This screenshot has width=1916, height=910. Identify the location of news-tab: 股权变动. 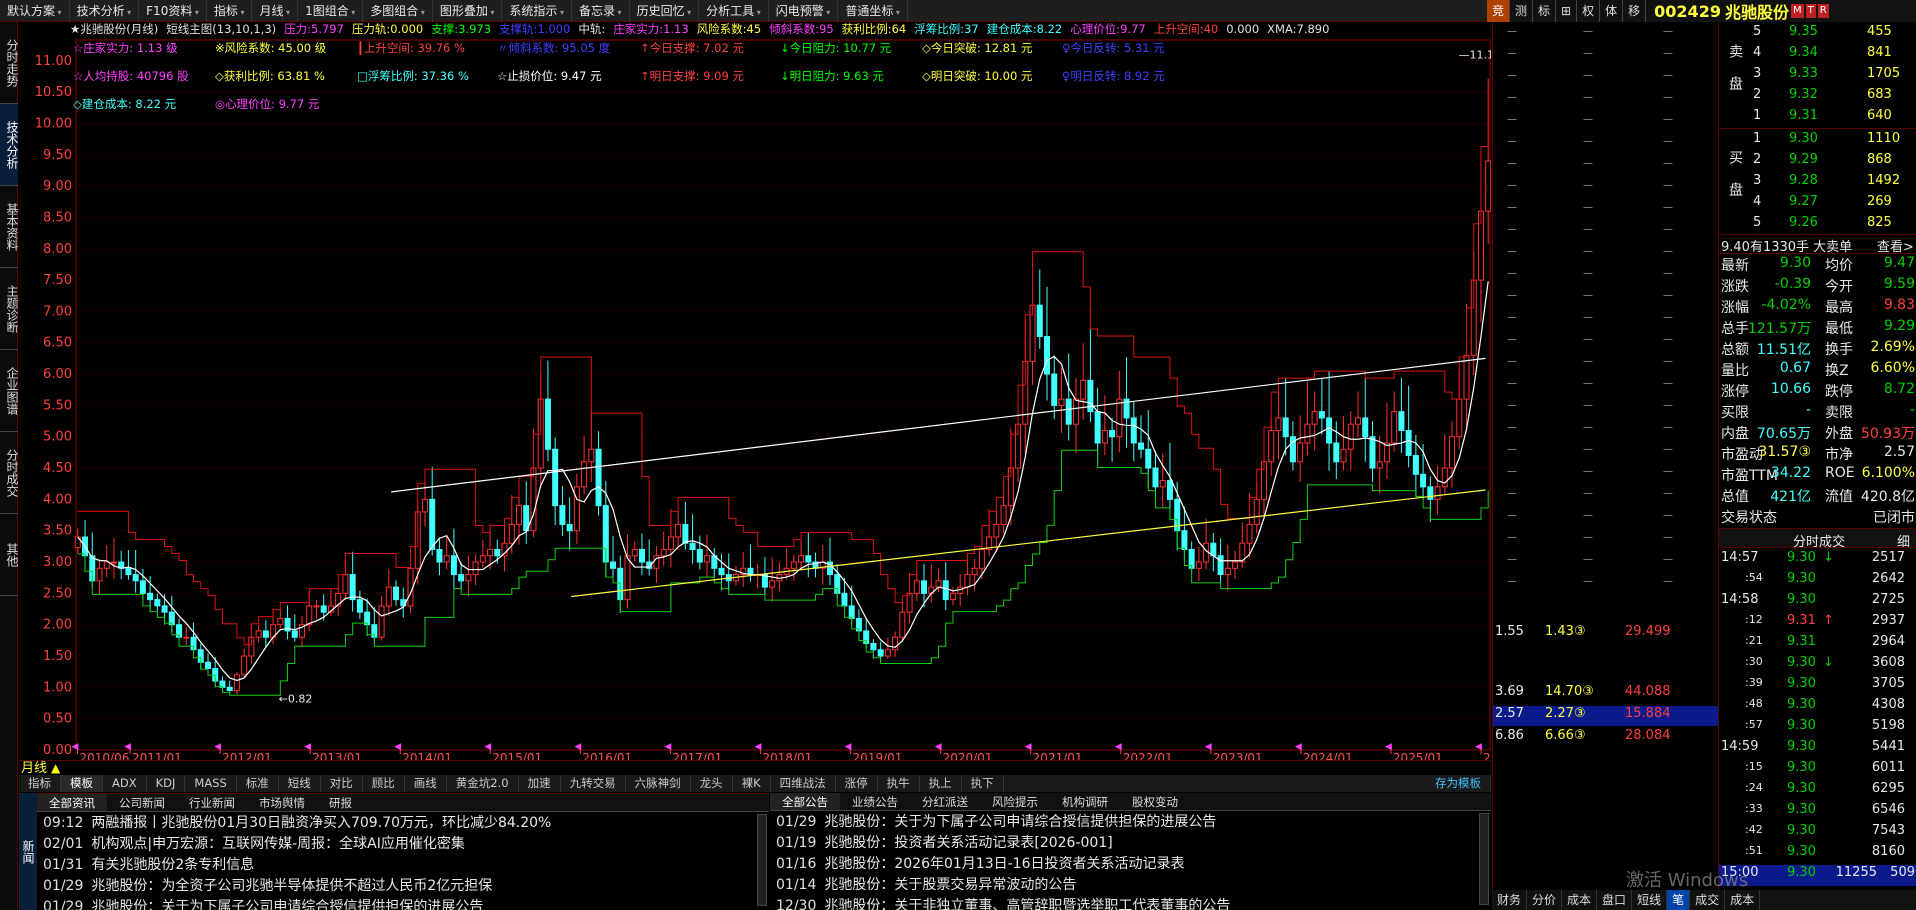
(1155, 801).